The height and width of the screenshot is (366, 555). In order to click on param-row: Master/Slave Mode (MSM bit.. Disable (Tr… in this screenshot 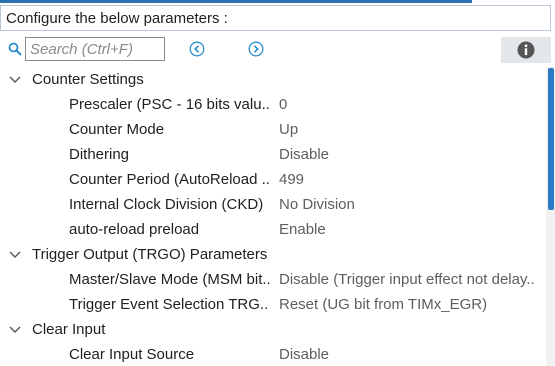, I will do `click(273, 279)`.